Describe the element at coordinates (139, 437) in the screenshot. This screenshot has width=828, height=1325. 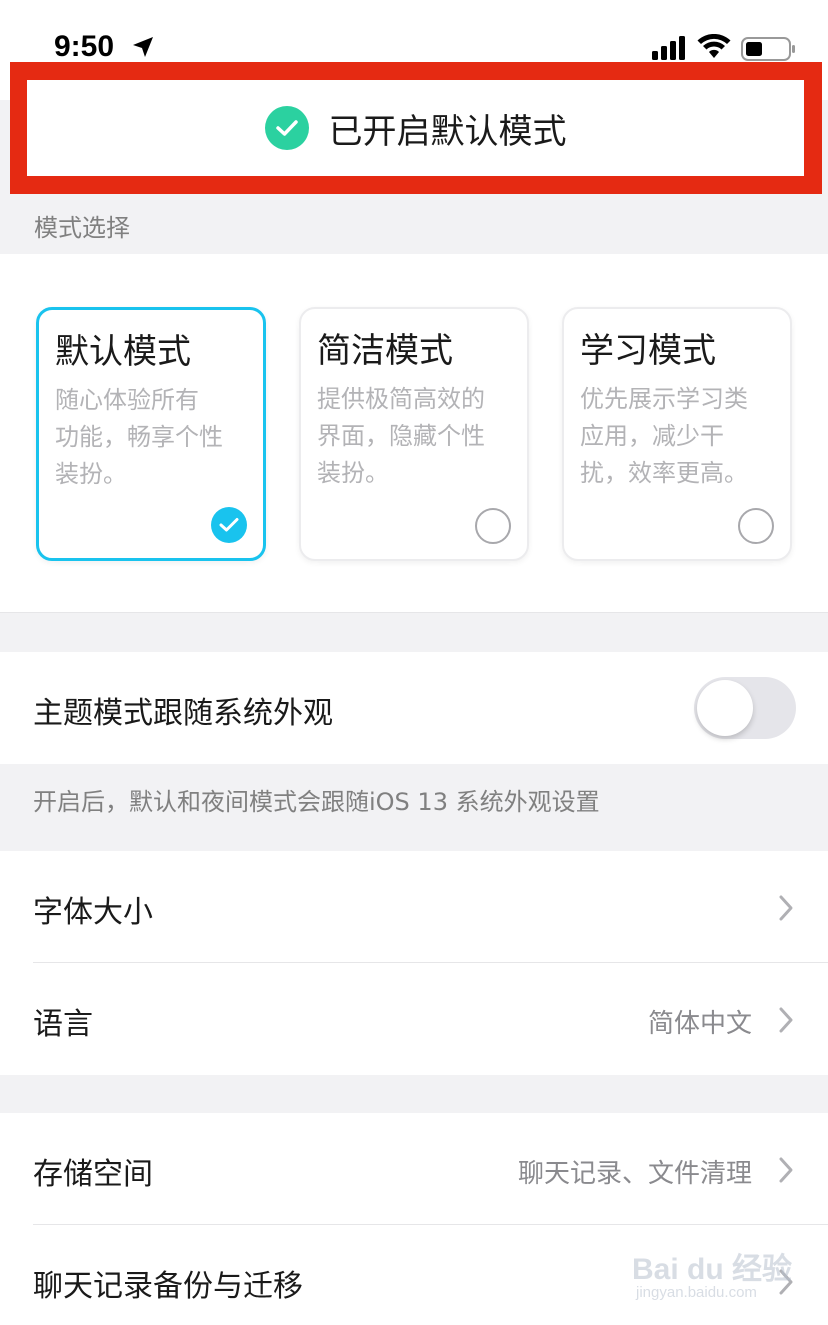
I see `mode-card-desc-line: 功能，畅享个性` at that location.